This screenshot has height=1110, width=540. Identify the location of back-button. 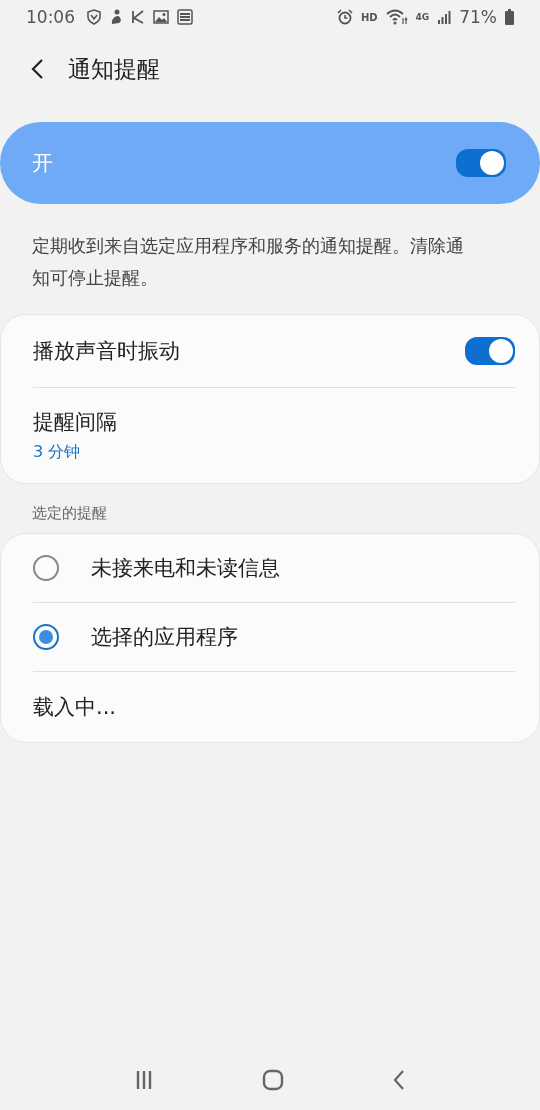
(37, 69).